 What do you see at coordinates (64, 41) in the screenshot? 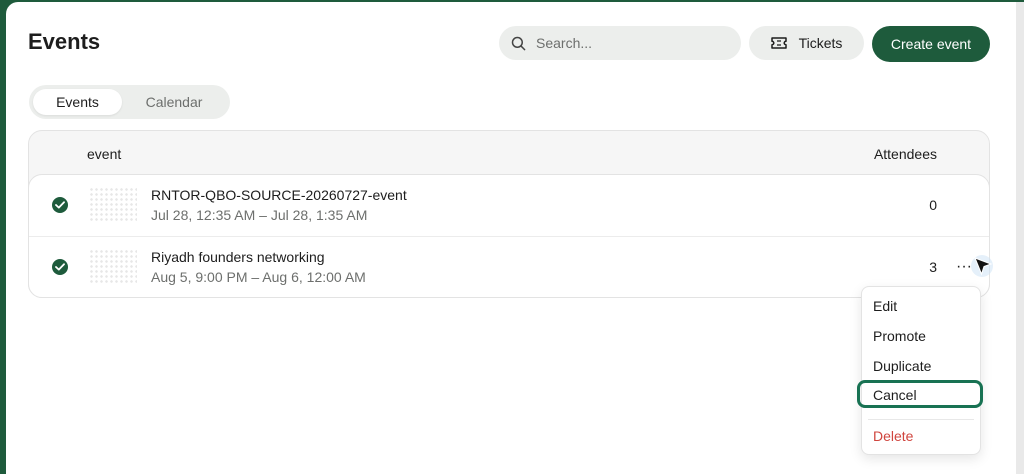
I see `page-title: Events` at bounding box center [64, 41].